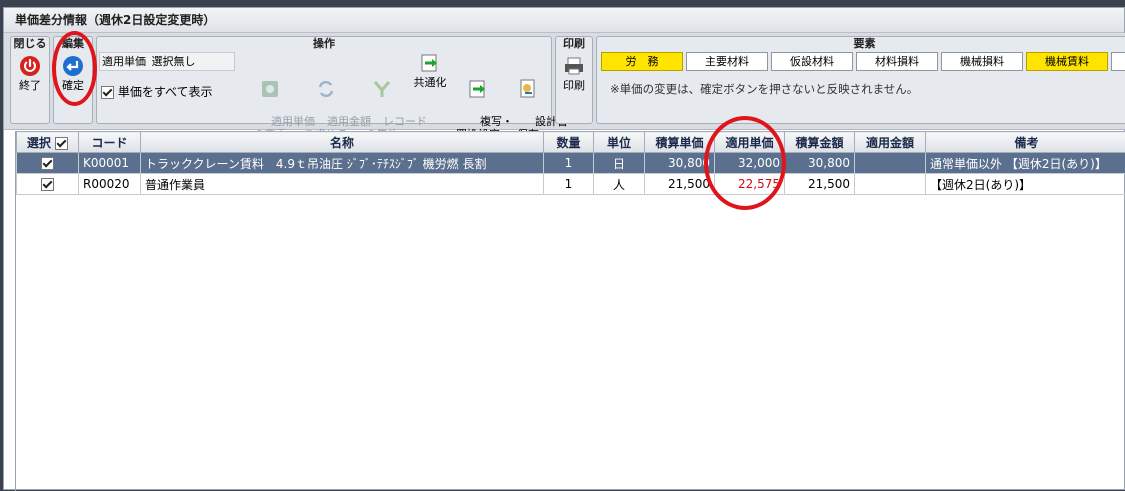  I want to click on header-applied-price: 適用単価, so click(750, 142).